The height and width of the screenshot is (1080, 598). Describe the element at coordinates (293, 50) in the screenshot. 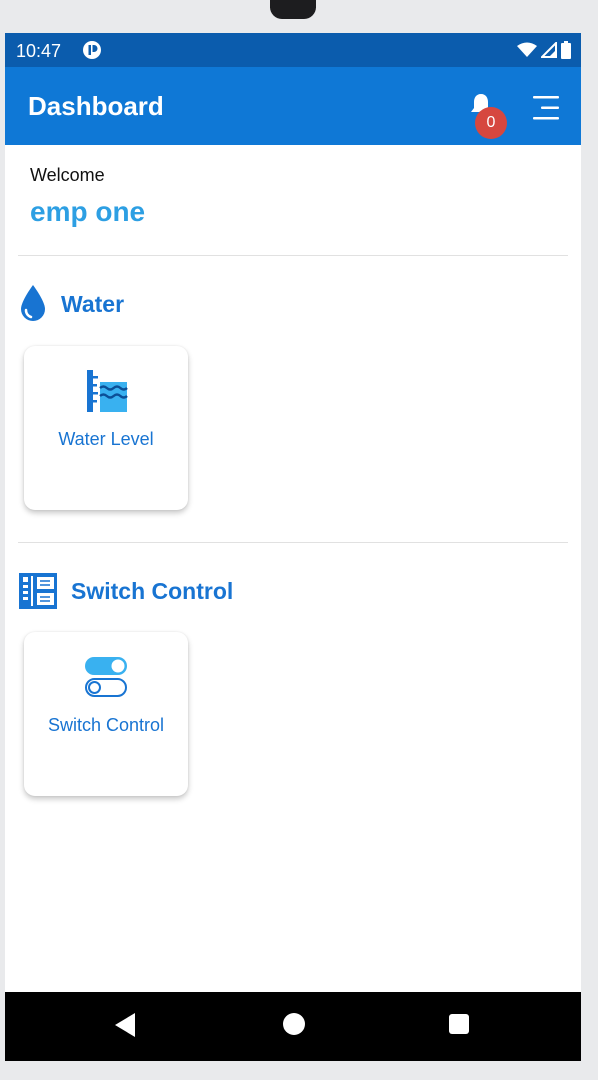

I see `status-bar: 10:47` at that location.